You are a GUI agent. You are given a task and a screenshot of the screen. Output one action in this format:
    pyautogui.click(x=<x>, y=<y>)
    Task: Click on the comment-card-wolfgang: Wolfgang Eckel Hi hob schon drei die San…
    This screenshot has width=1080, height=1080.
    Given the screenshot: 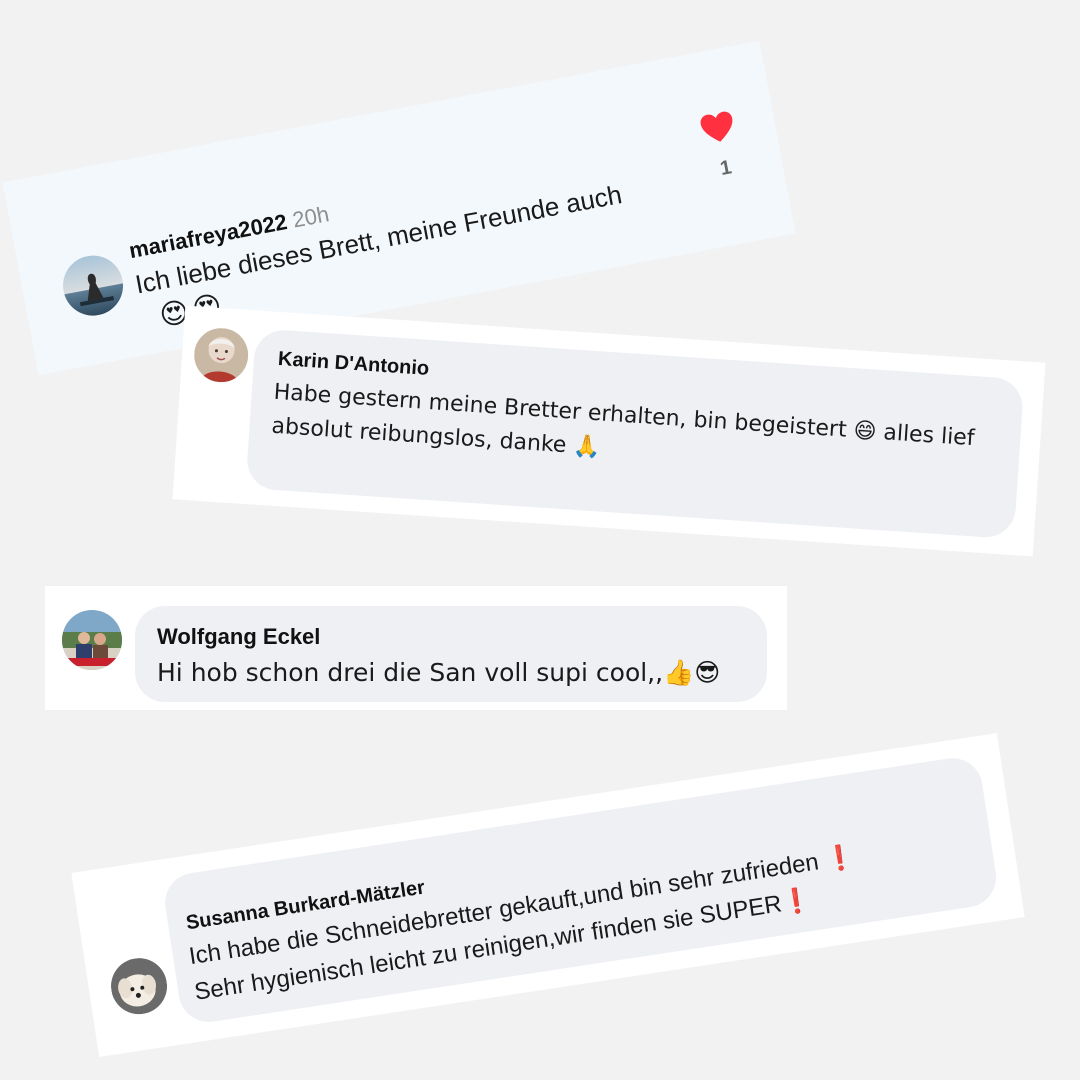 What is the action you would take?
    pyautogui.click(x=416, y=648)
    